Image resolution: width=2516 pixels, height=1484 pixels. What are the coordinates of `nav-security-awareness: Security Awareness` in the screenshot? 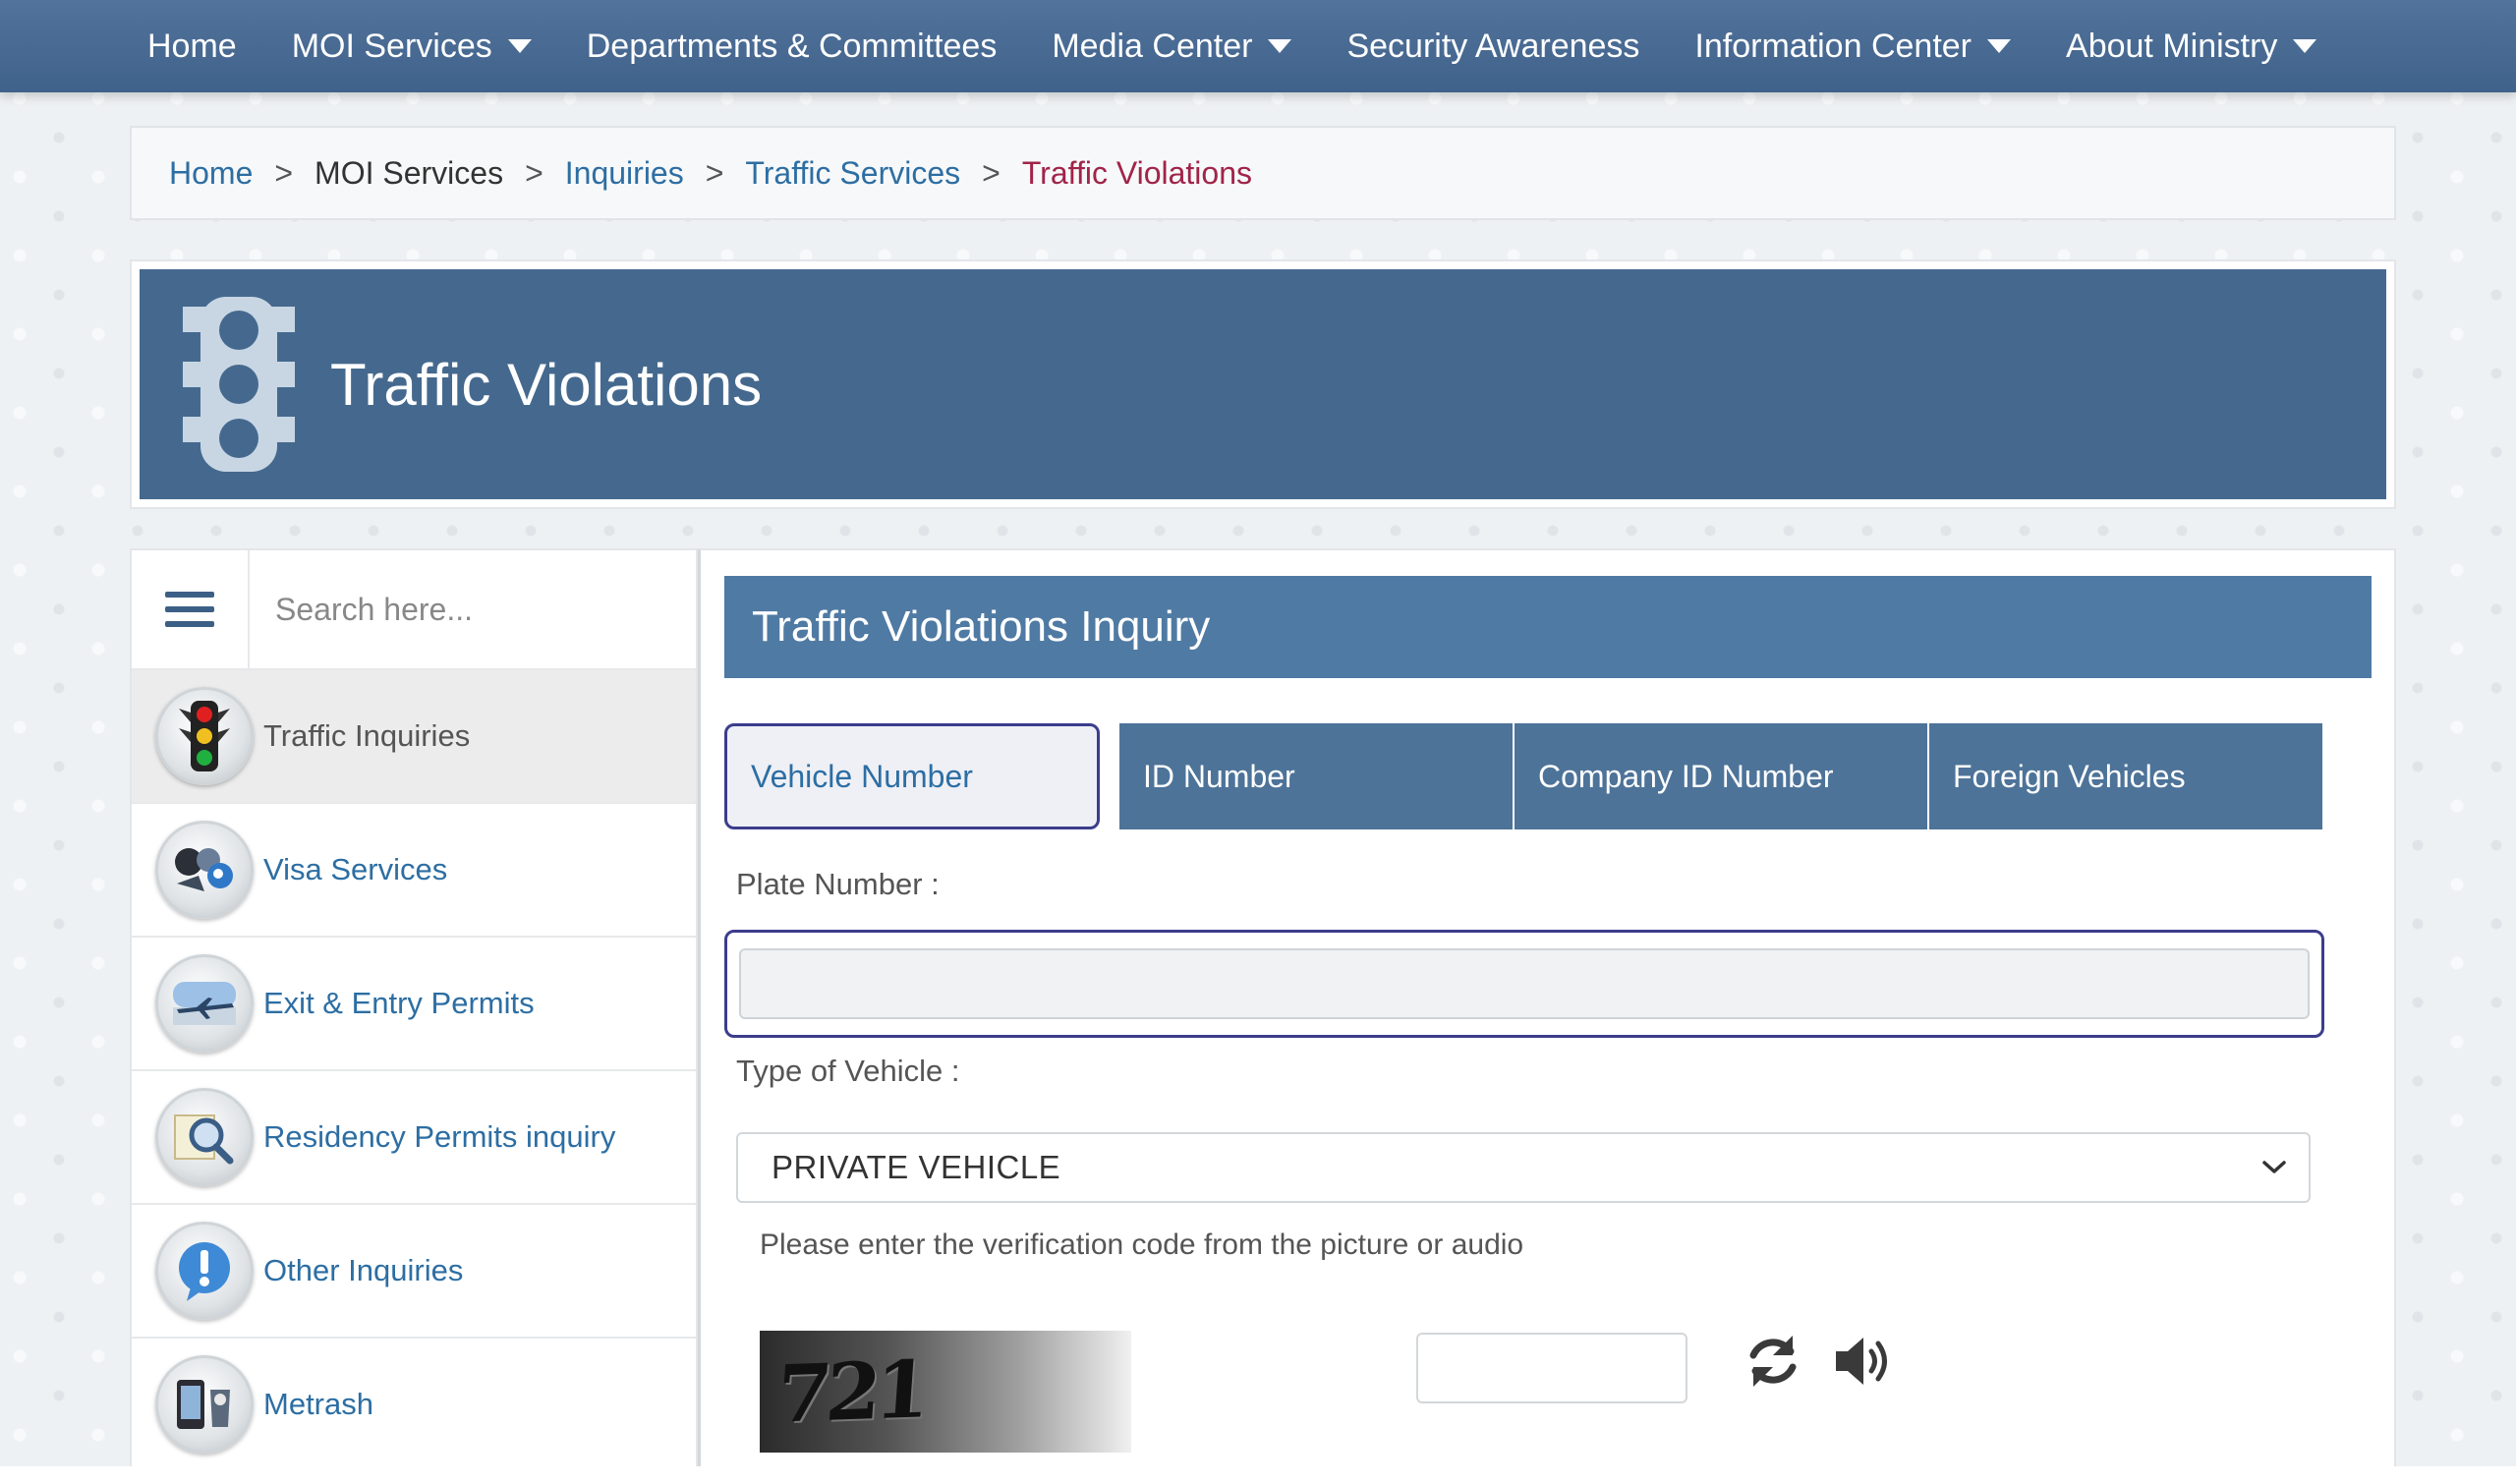 It's located at (1492, 47).